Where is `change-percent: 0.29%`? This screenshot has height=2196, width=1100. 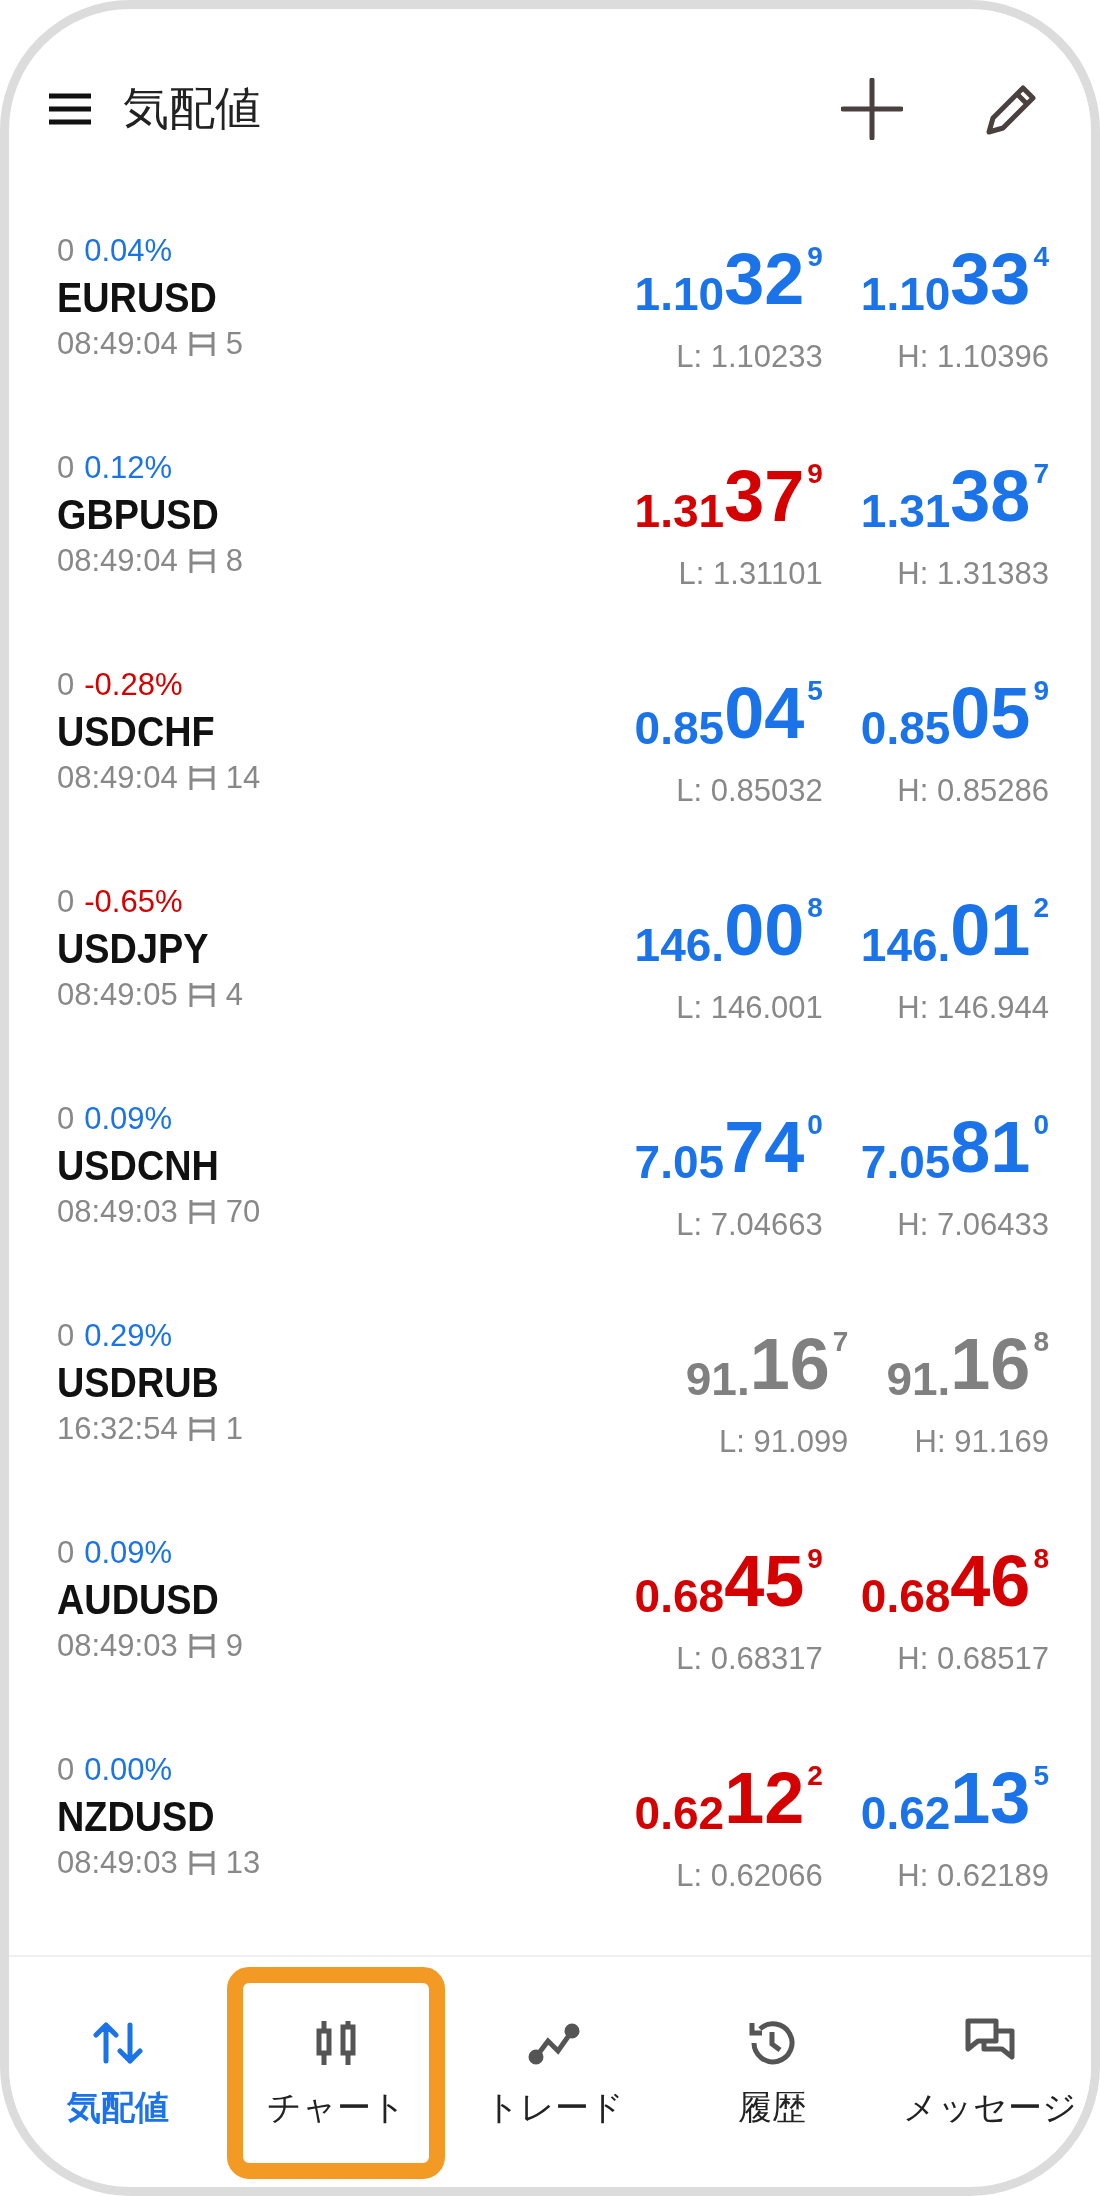
change-percent: 0.29% is located at coordinates (128, 1336).